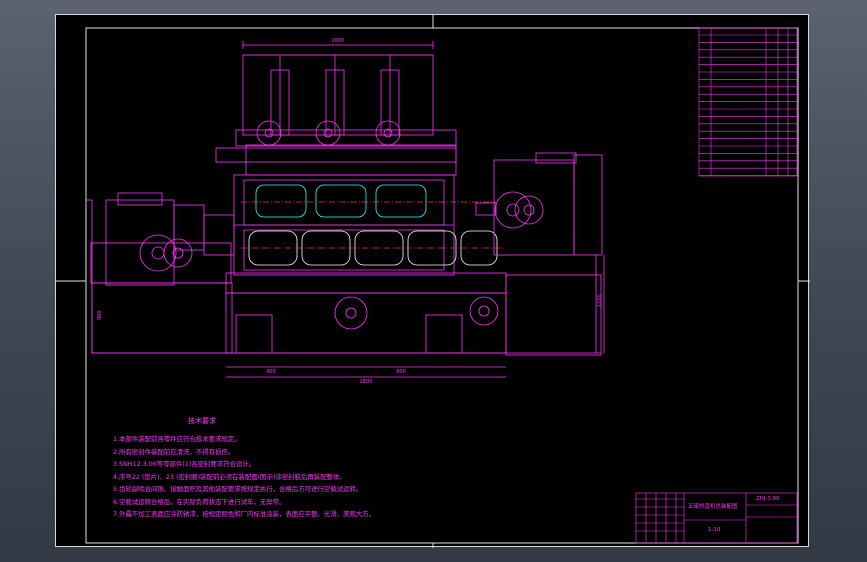 The width and height of the screenshot is (867, 562). What do you see at coordinates (184, 464) in the screenshot?
I see `tech-note-line: 3.SNH12.3.00等零部件(1)各密封要求符合设计。` at bounding box center [184, 464].